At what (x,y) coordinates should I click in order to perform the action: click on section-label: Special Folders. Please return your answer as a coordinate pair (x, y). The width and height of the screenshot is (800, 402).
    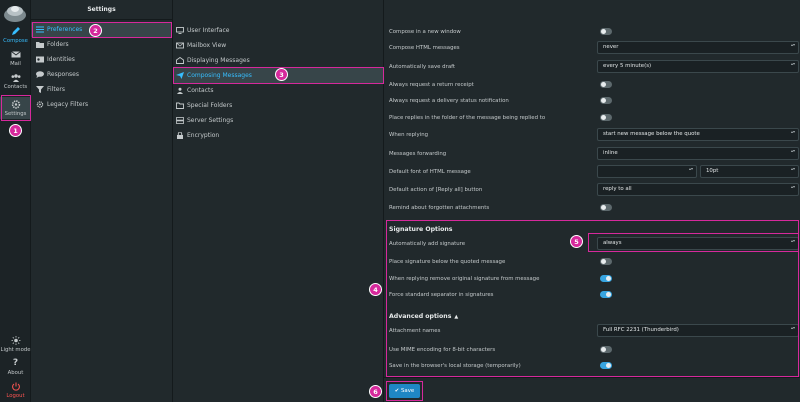
    Looking at the image, I should click on (210, 105).